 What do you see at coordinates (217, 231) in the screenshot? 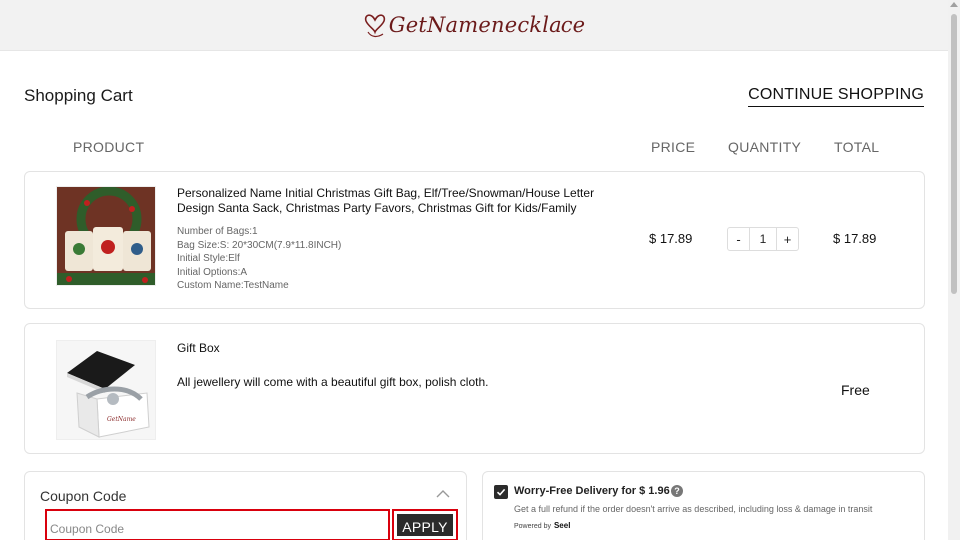
I see `option-line: Number of Bags:1` at bounding box center [217, 231].